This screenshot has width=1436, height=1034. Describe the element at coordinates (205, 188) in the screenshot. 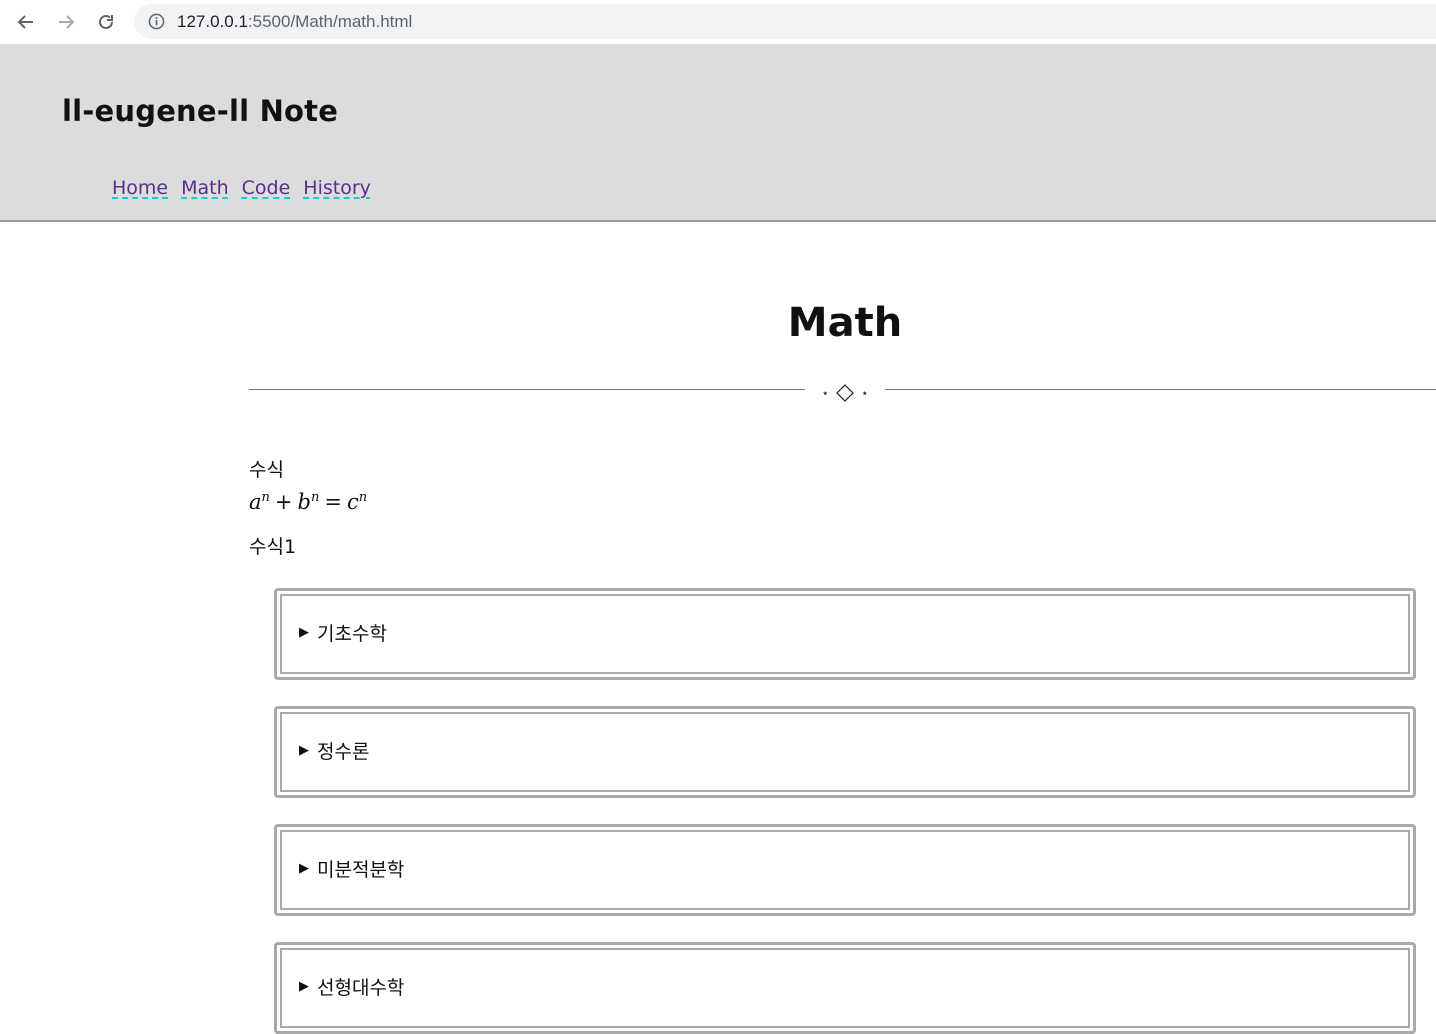

I see `nav-link-math: Math` at that location.